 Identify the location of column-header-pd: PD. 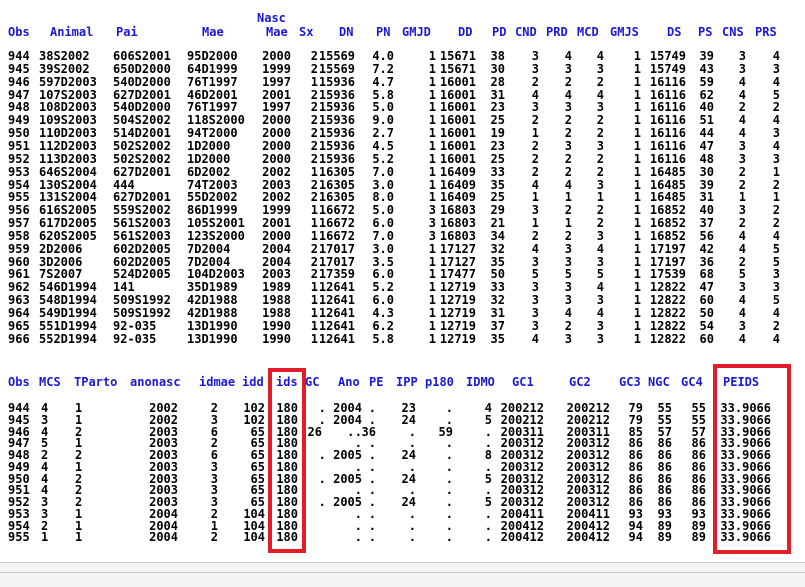
(499, 32).